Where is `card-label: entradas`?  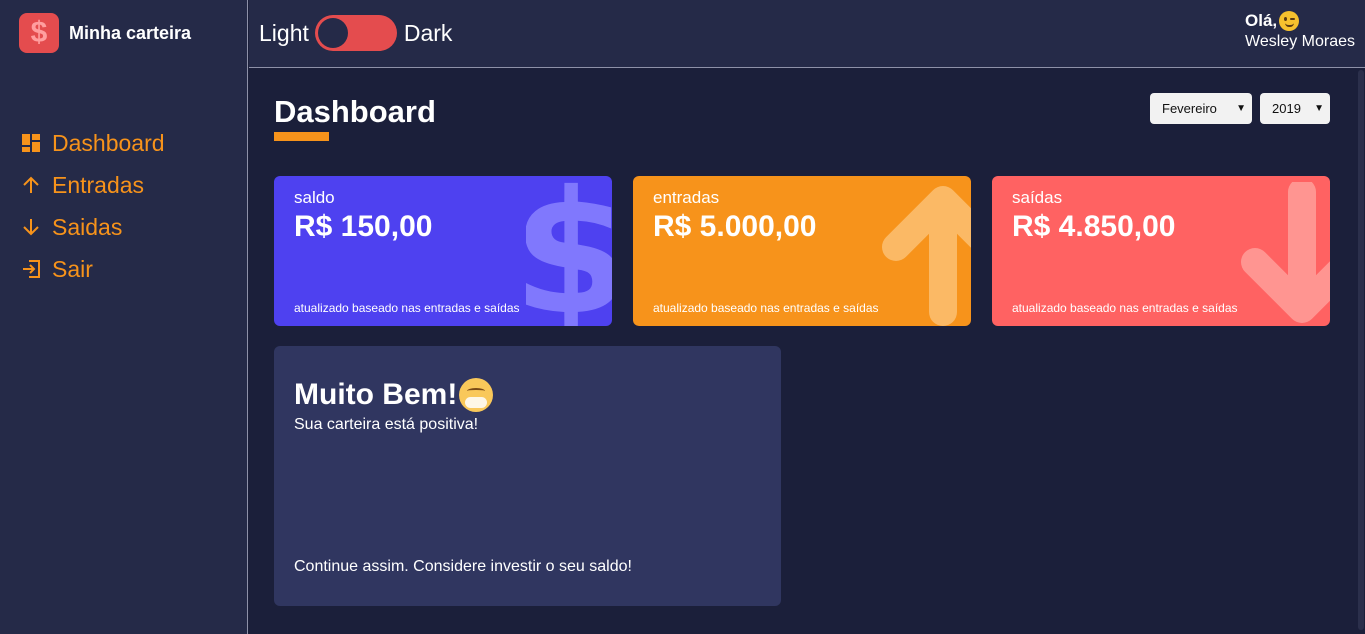
card-label: entradas is located at coordinates (686, 197).